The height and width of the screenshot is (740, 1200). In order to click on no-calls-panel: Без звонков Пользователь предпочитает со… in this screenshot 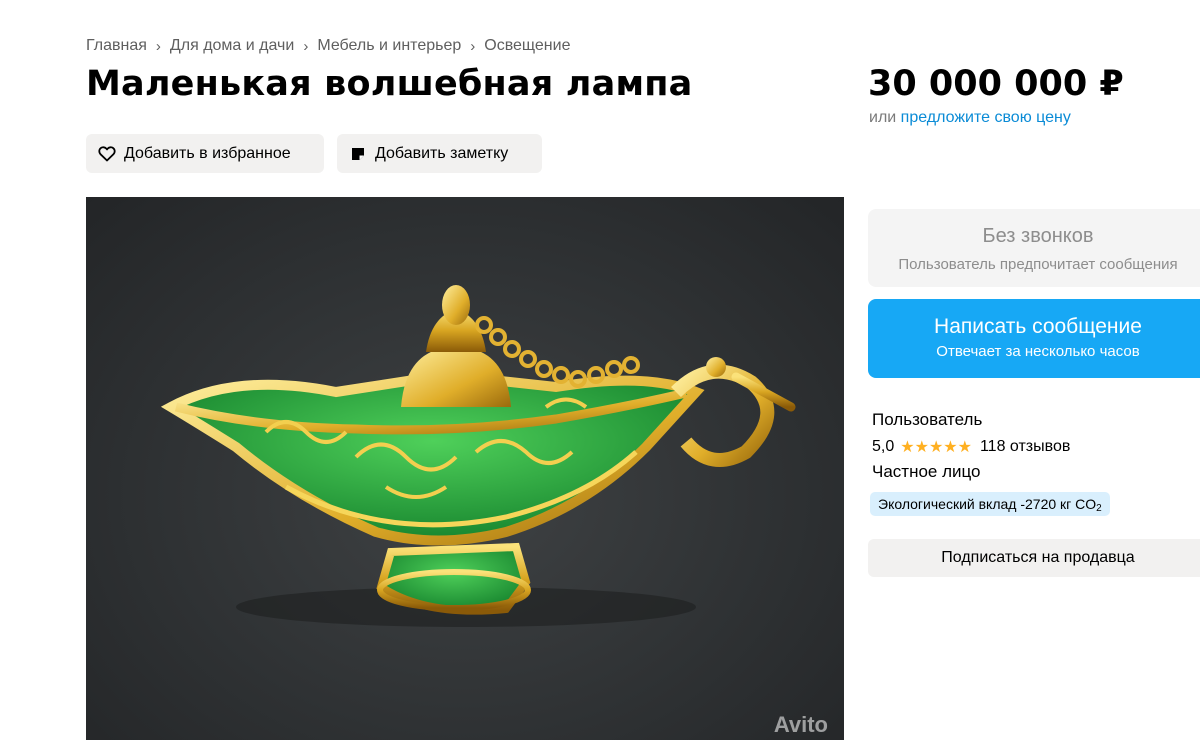, I will do `click(1034, 248)`.